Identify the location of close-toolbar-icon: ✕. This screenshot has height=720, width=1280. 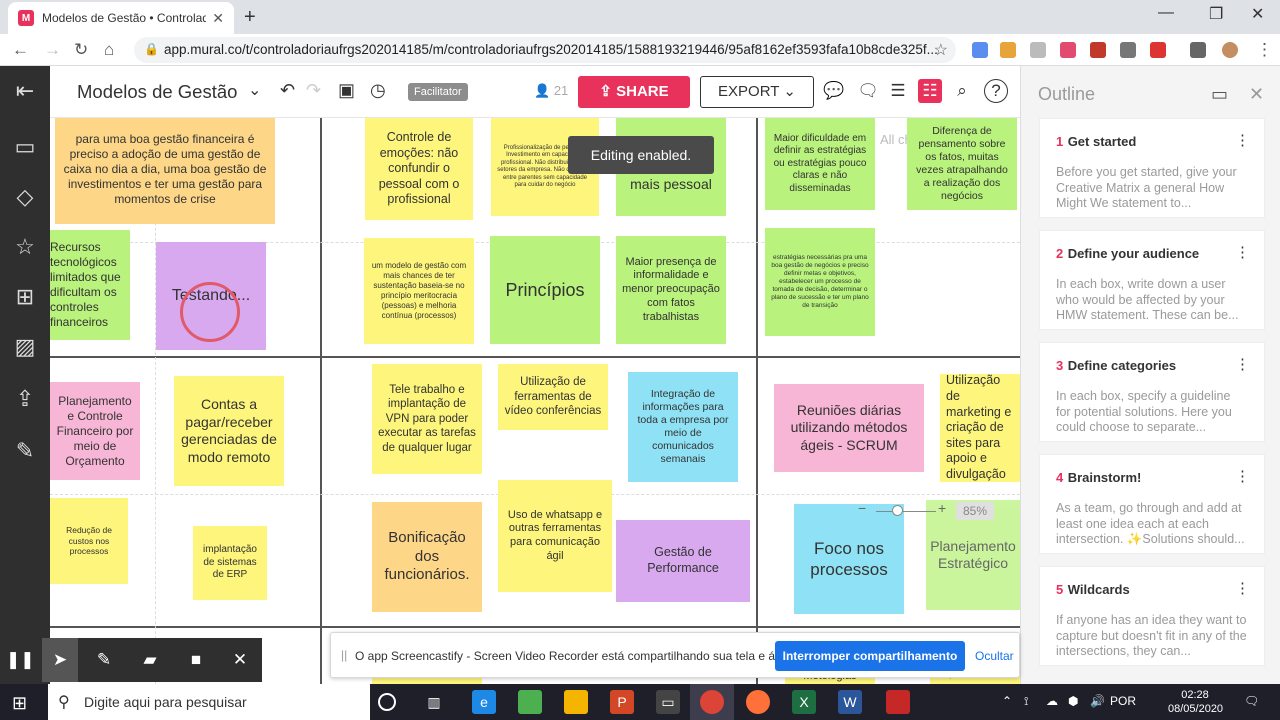
(240, 660).